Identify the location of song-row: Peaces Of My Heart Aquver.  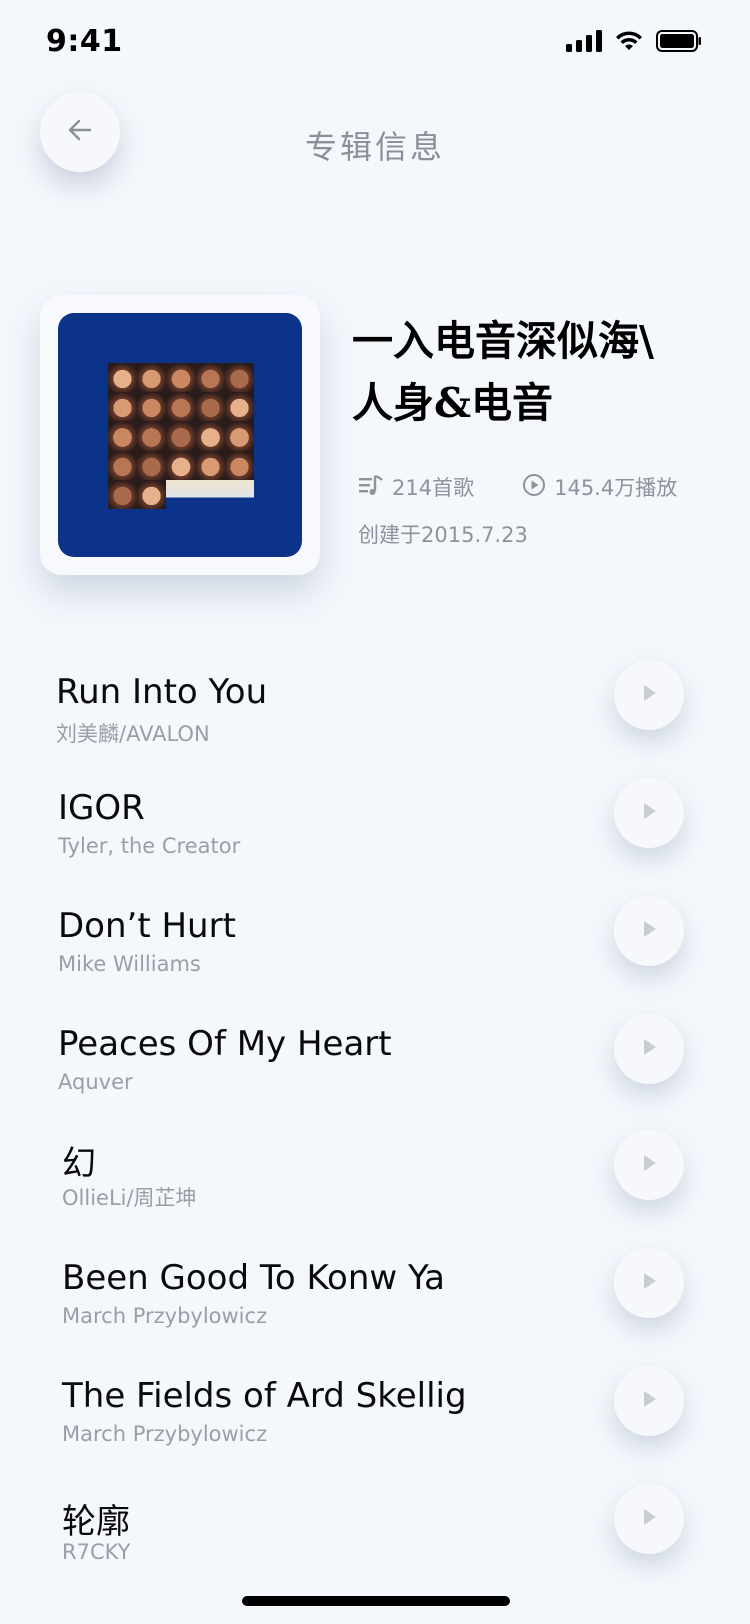
(375, 1079).